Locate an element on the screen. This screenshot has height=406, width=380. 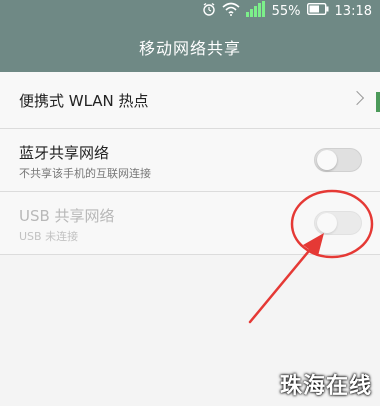
status-icons: 55% 13:18 is located at coordinates (287, 11).